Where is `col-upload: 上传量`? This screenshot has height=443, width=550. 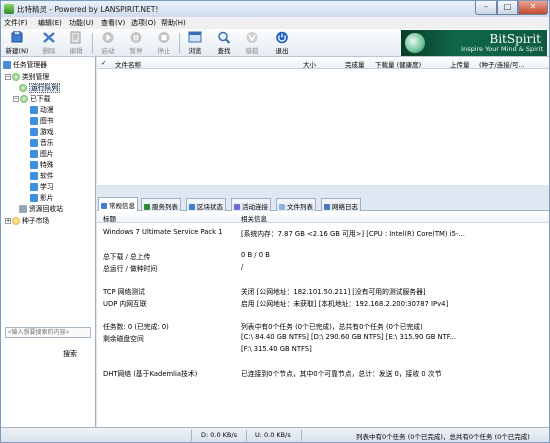
col-upload: 上传量 is located at coordinates (460, 64).